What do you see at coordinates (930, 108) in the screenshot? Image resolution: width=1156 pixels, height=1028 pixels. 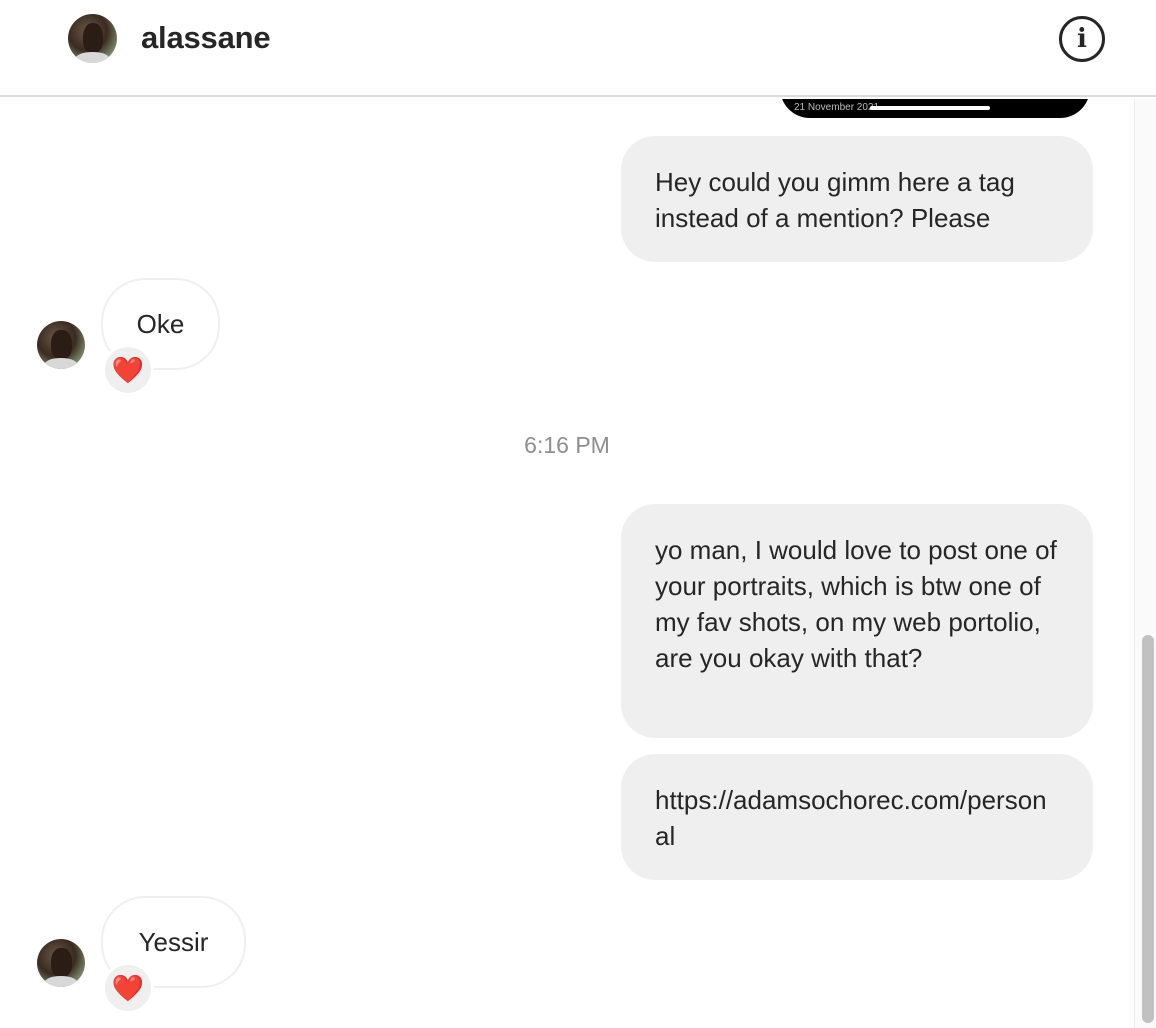 I see `media-progress-bar` at bounding box center [930, 108].